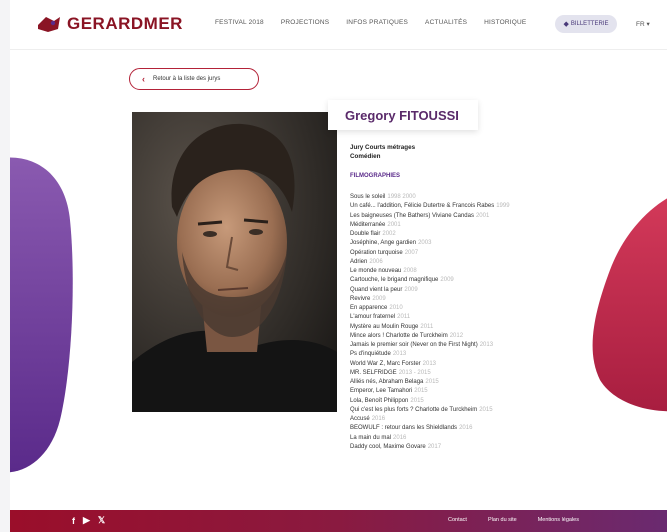 The image size is (667, 532). I want to click on film-year: 2010, so click(396, 308).